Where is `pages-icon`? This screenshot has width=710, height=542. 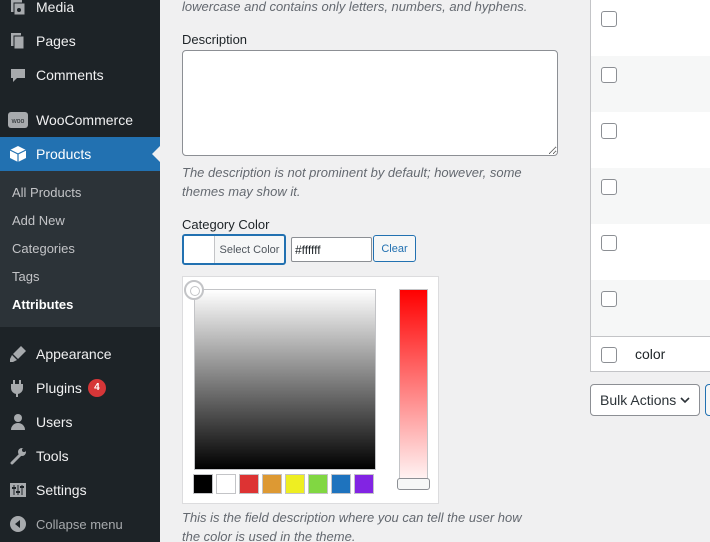 pages-icon is located at coordinates (18, 41).